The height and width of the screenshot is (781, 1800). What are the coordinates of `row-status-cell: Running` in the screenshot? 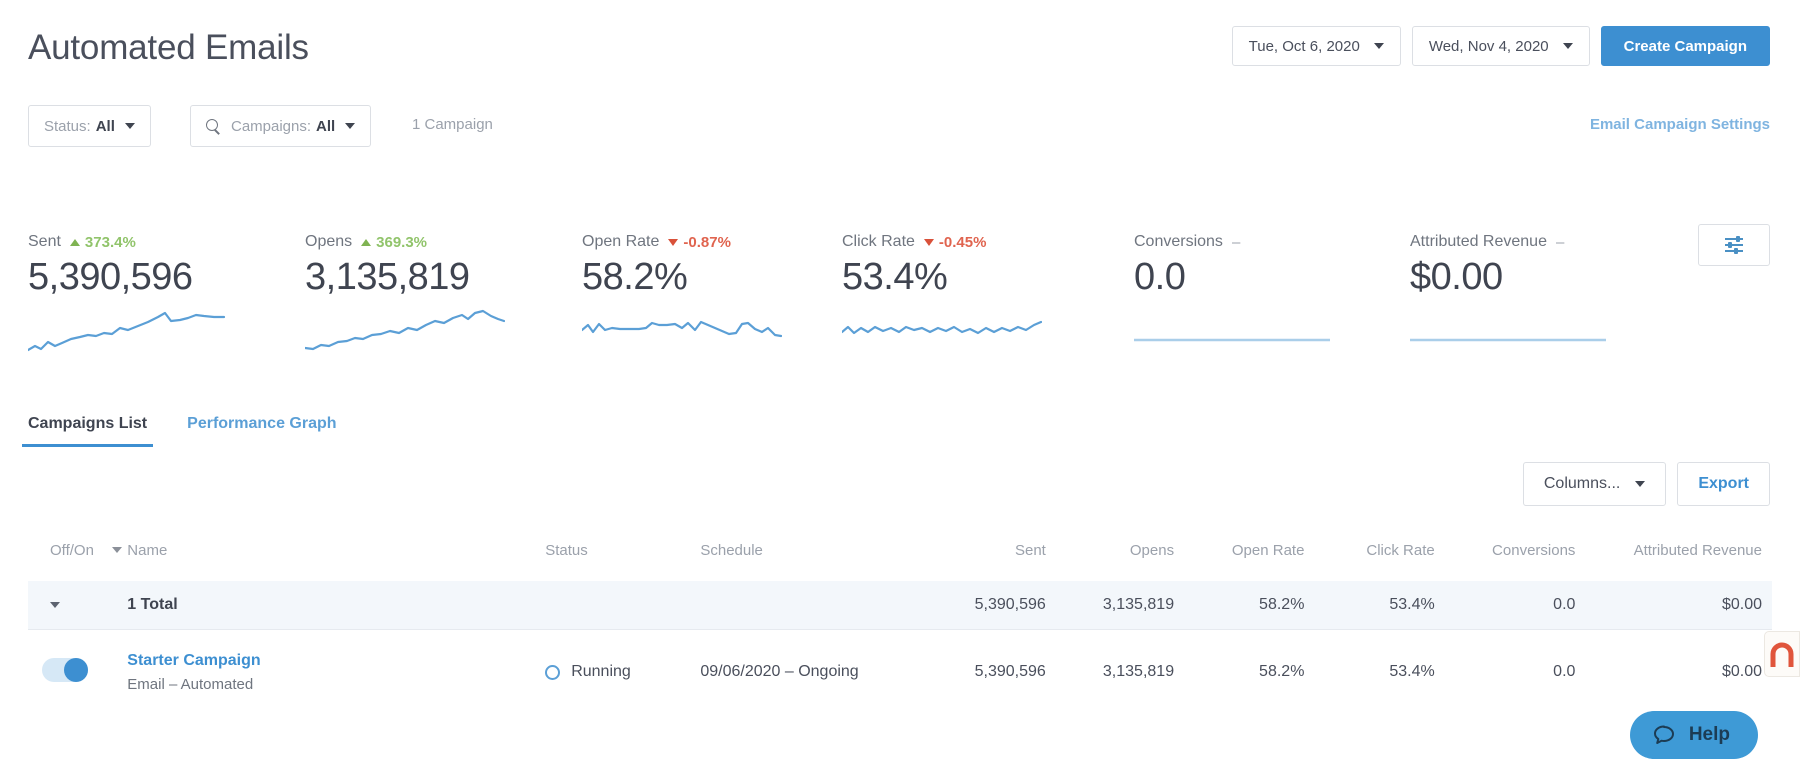 It's located at (622, 672).